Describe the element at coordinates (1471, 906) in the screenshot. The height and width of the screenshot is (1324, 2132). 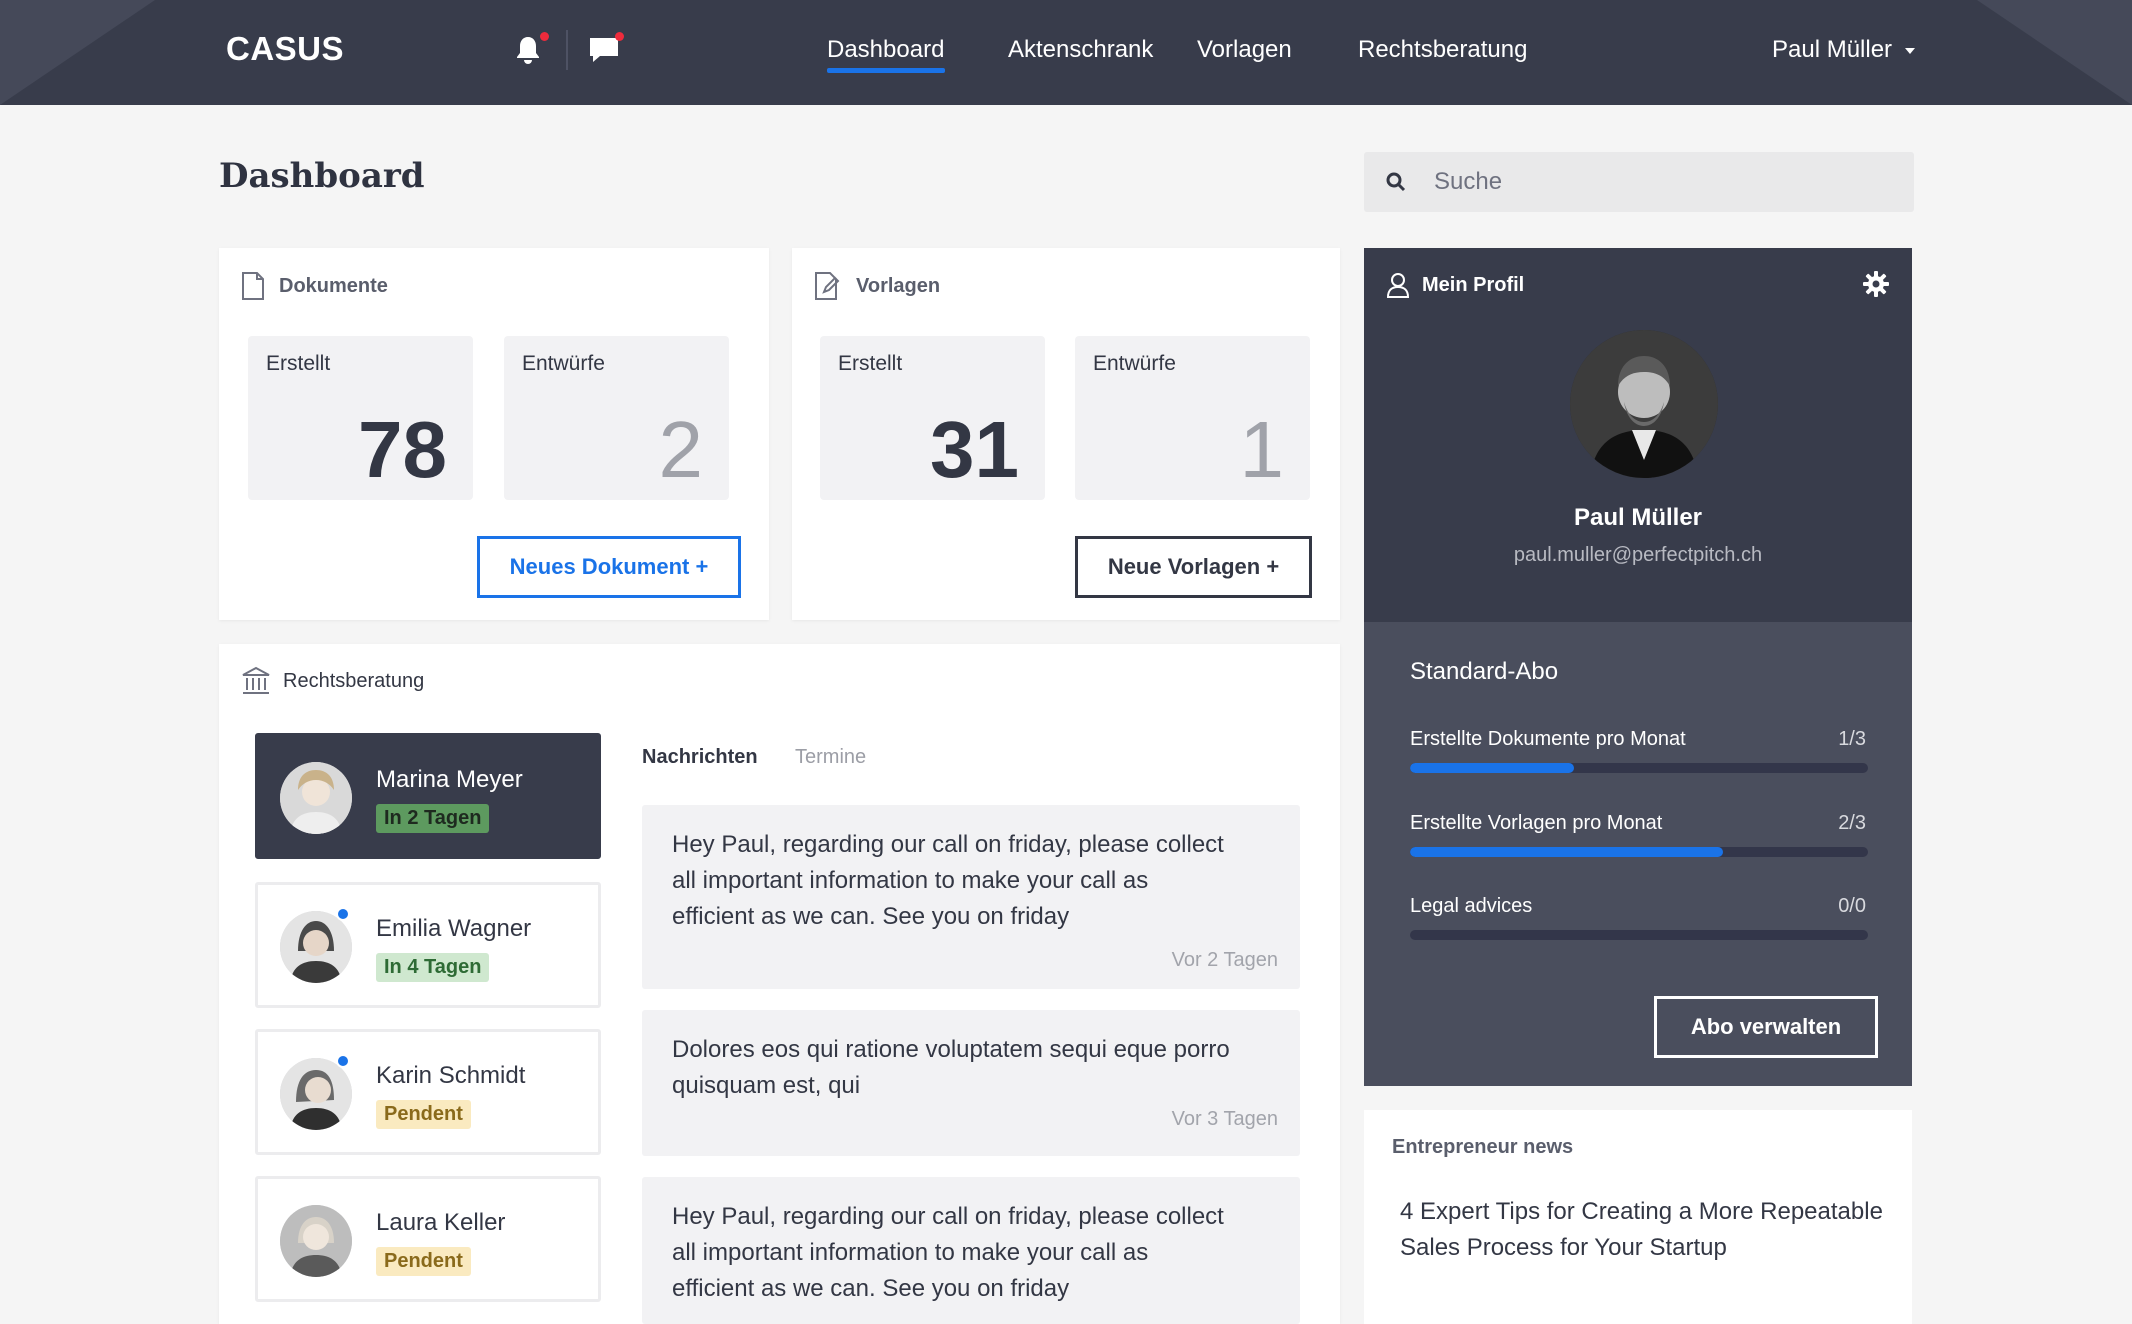
I see `quota-label: Legal advices` at that location.